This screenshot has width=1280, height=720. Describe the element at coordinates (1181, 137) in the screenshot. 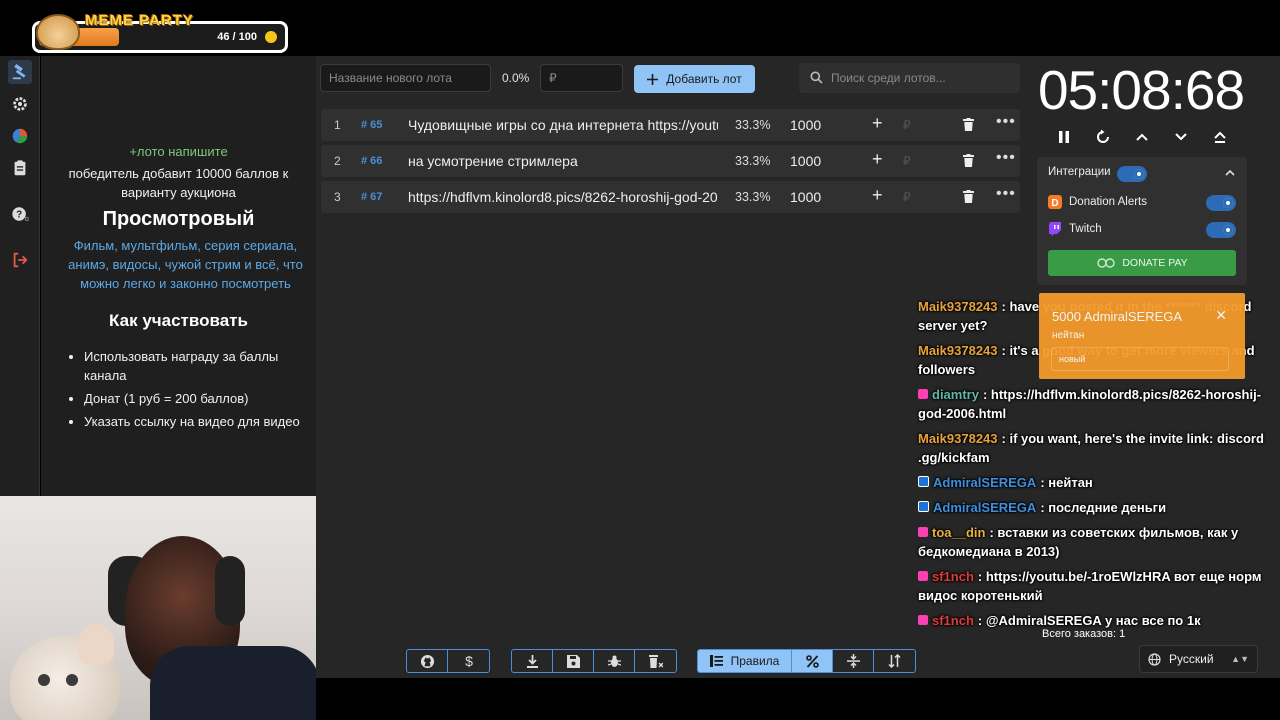

I see `chevron-down-icon` at that location.